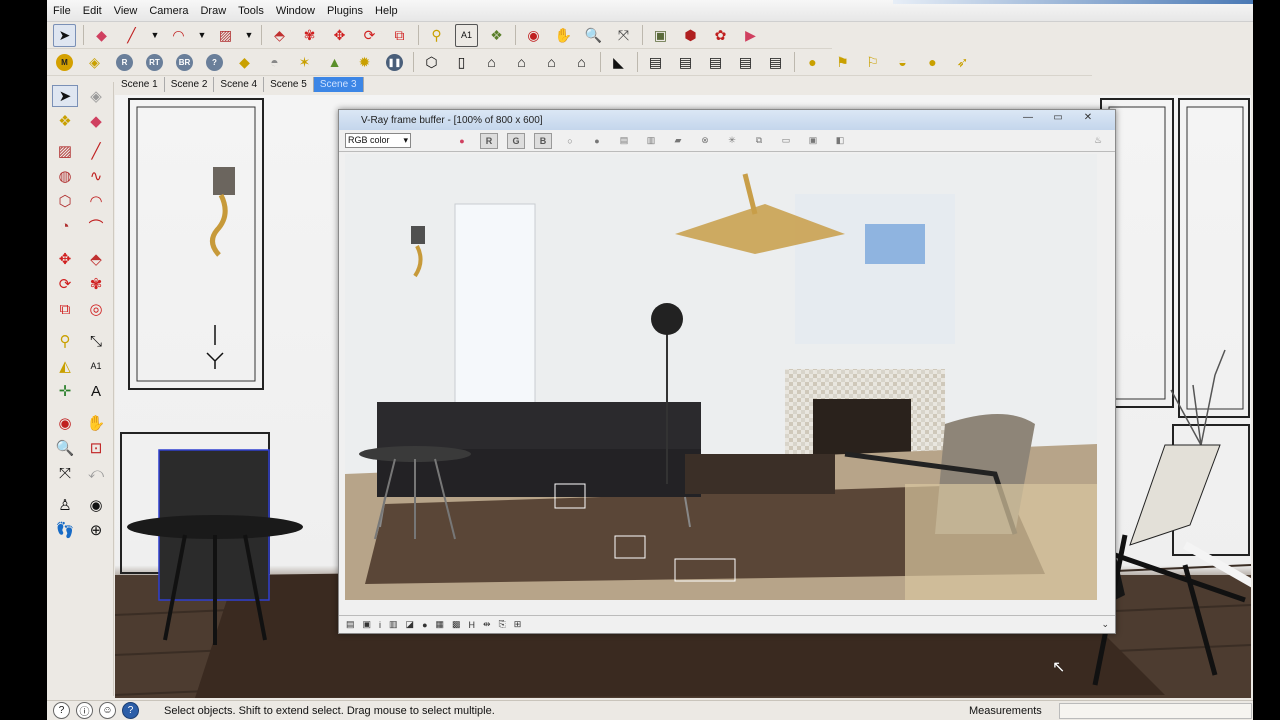 The image size is (1280, 720). Describe the element at coordinates (65, 151) in the screenshot. I see `rectangle-icon: ▨` at that location.